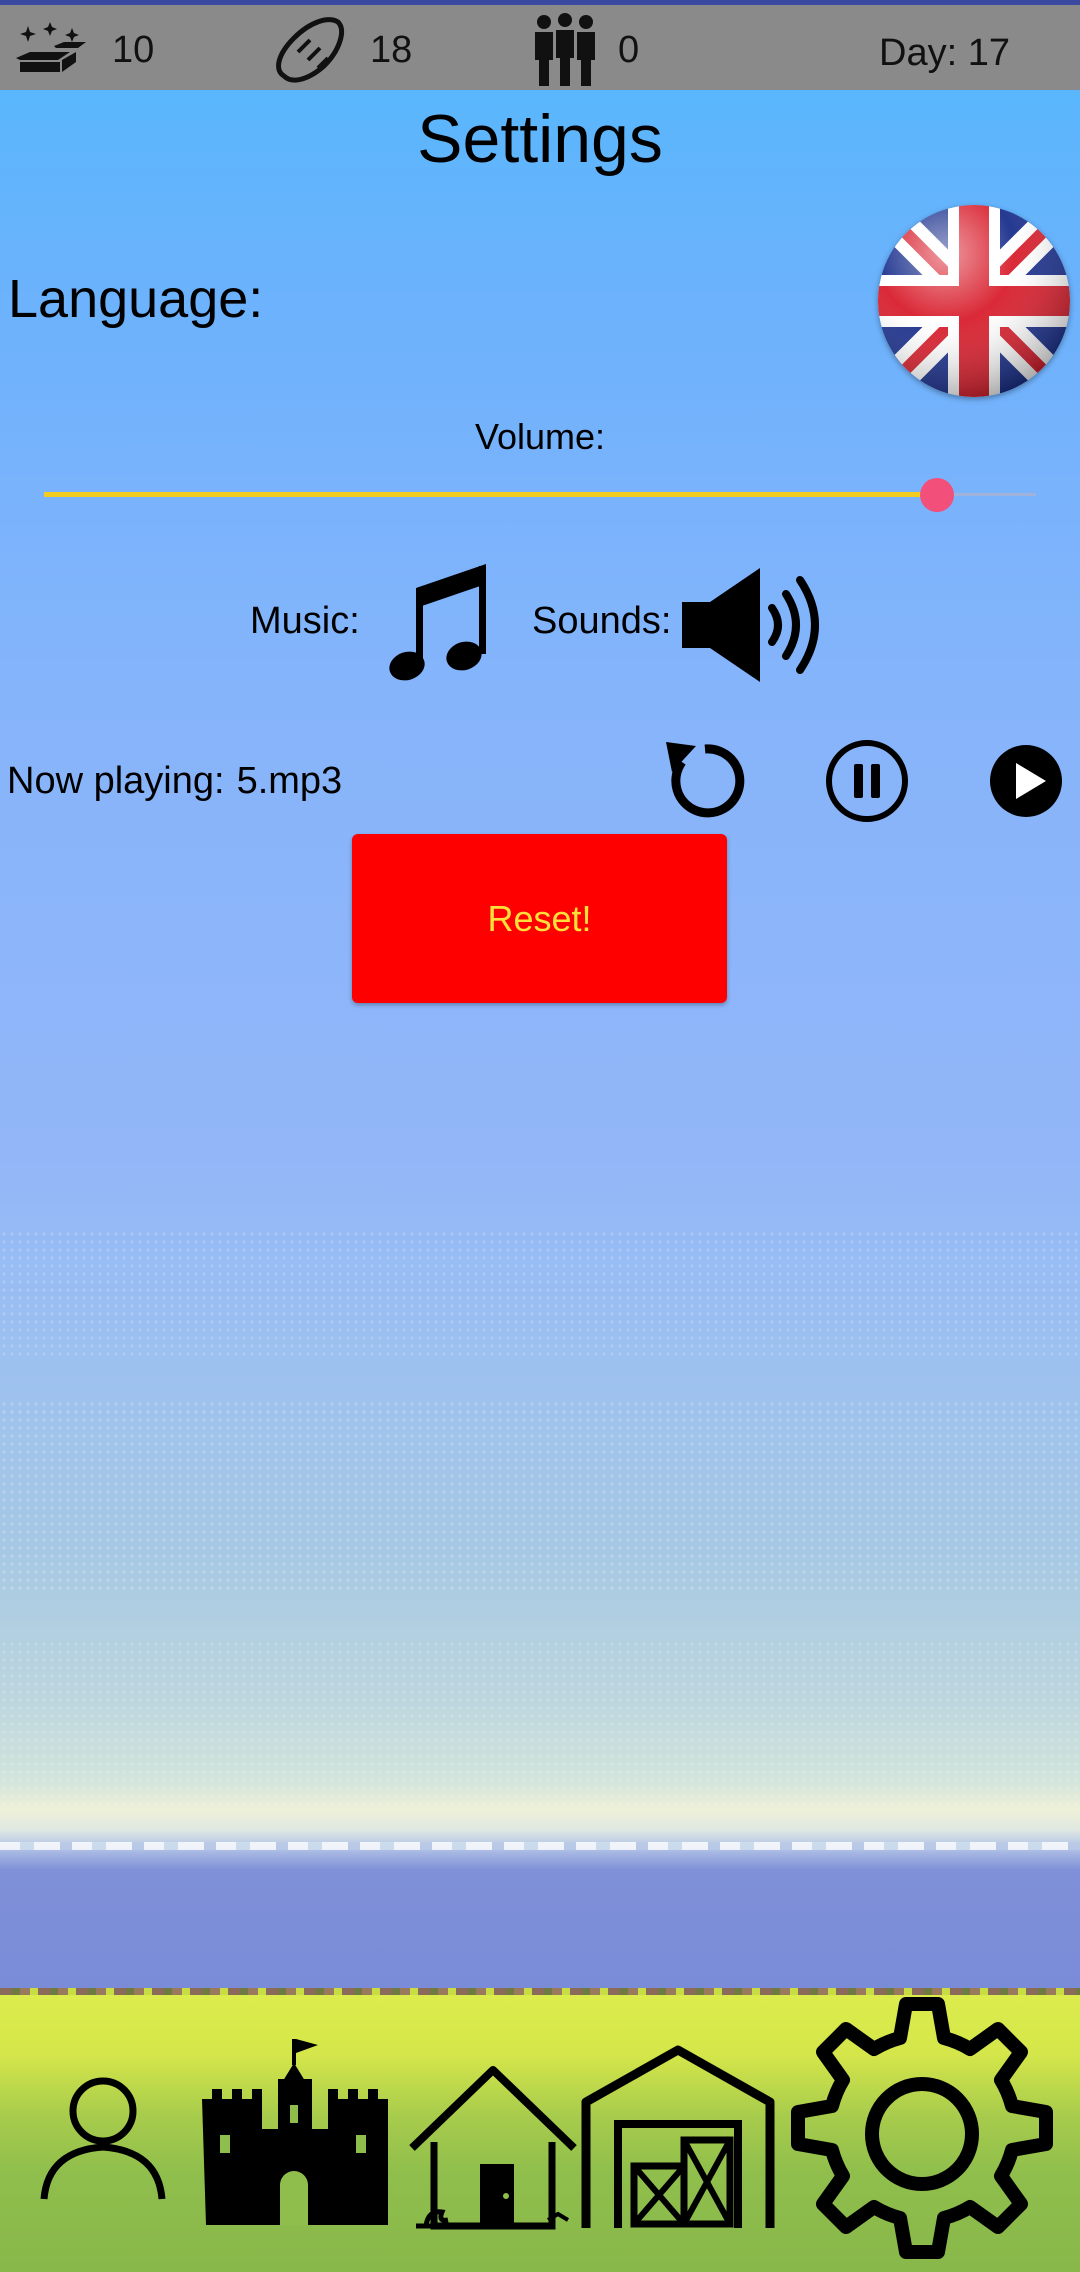 The width and height of the screenshot is (1080, 2272). I want to click on barn-icon, so click(678, 2136).